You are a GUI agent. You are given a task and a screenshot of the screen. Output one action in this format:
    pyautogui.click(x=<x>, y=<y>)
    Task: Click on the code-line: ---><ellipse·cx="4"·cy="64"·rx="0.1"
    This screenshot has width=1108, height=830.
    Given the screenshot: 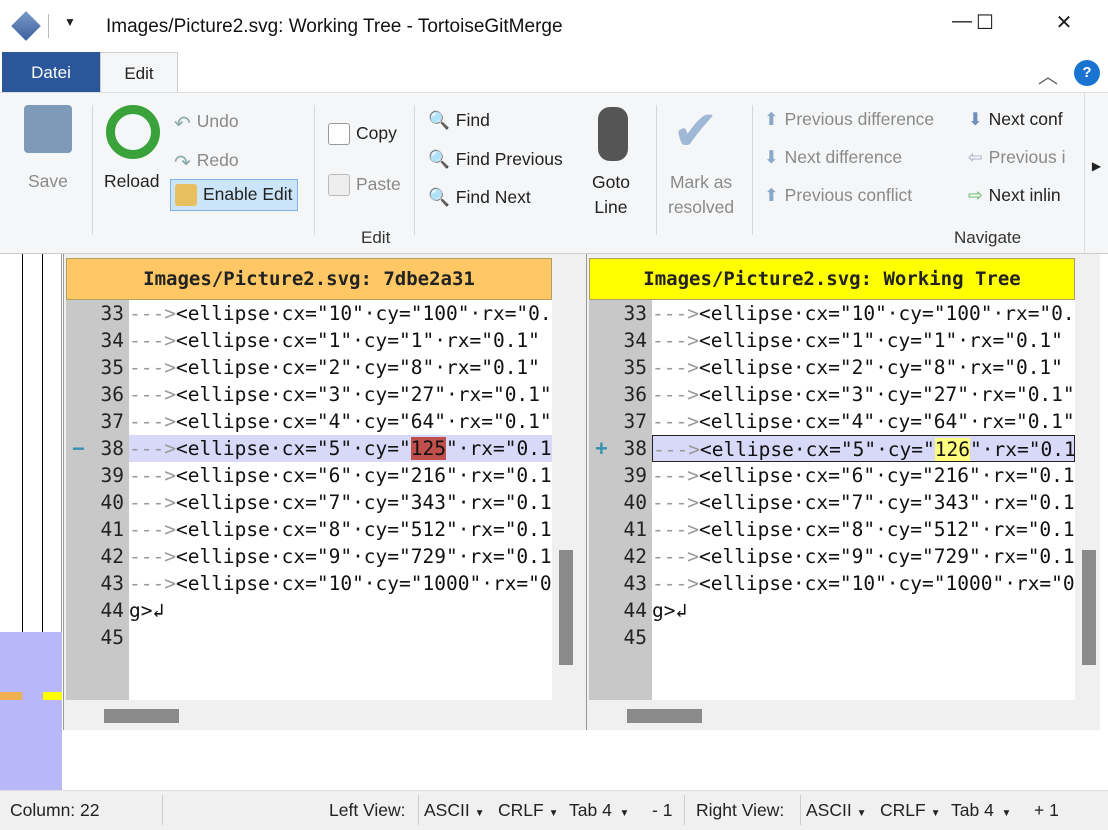 What is the action you would take?
    pyautogui.click(x=340, y=421)
    